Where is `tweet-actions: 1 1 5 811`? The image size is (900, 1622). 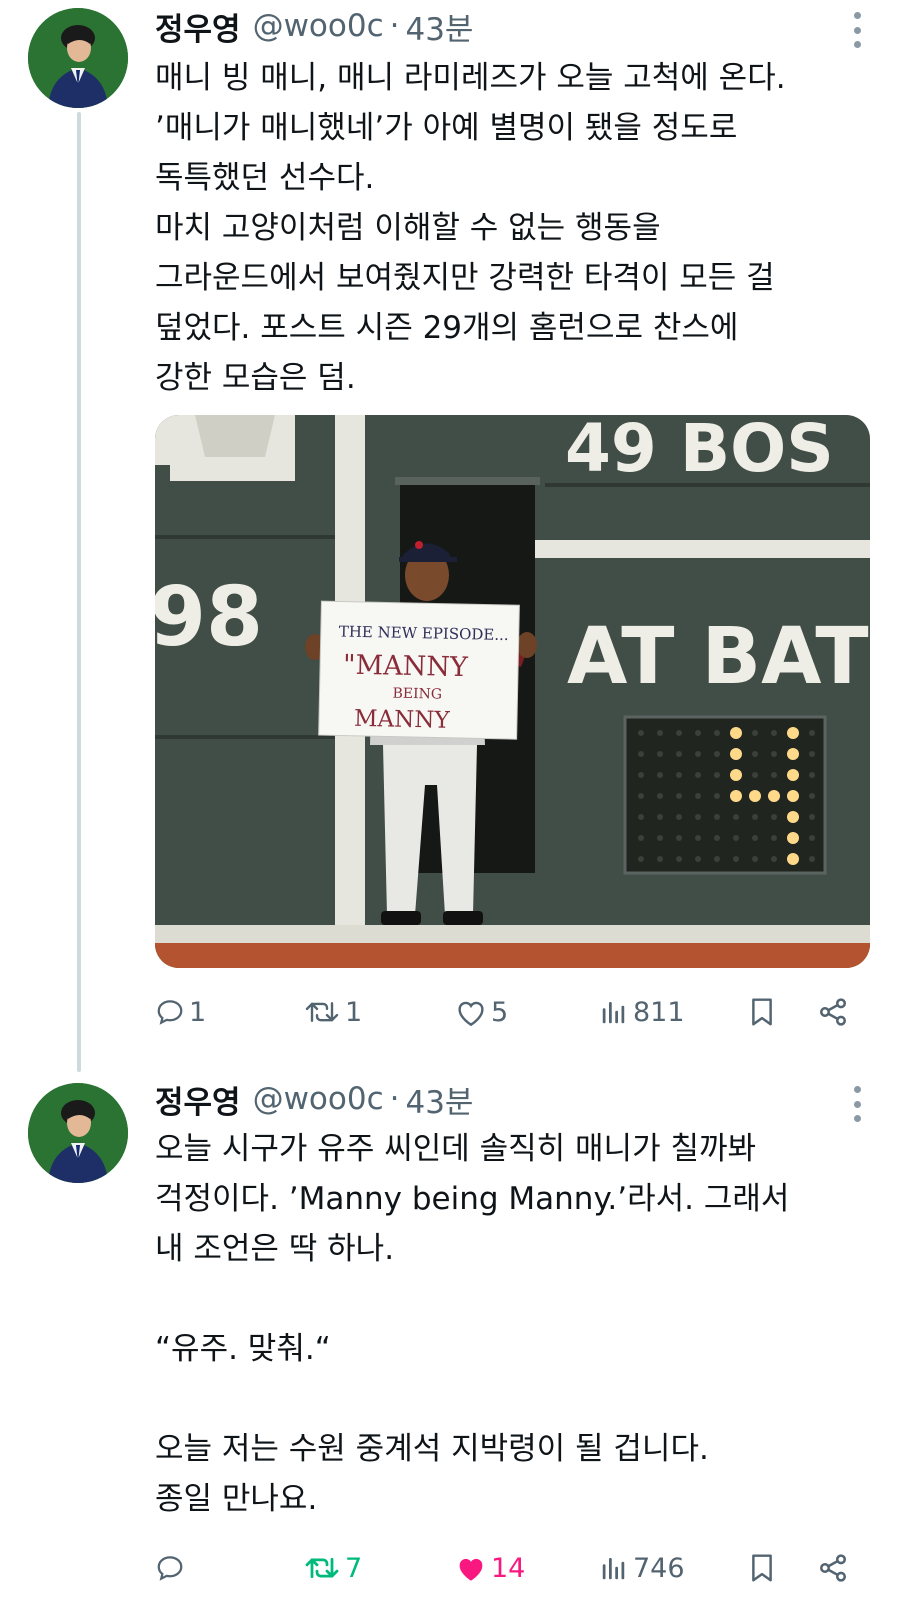 tweet-actions: 1 1 5 811 is located at coordinates (505, 1012).